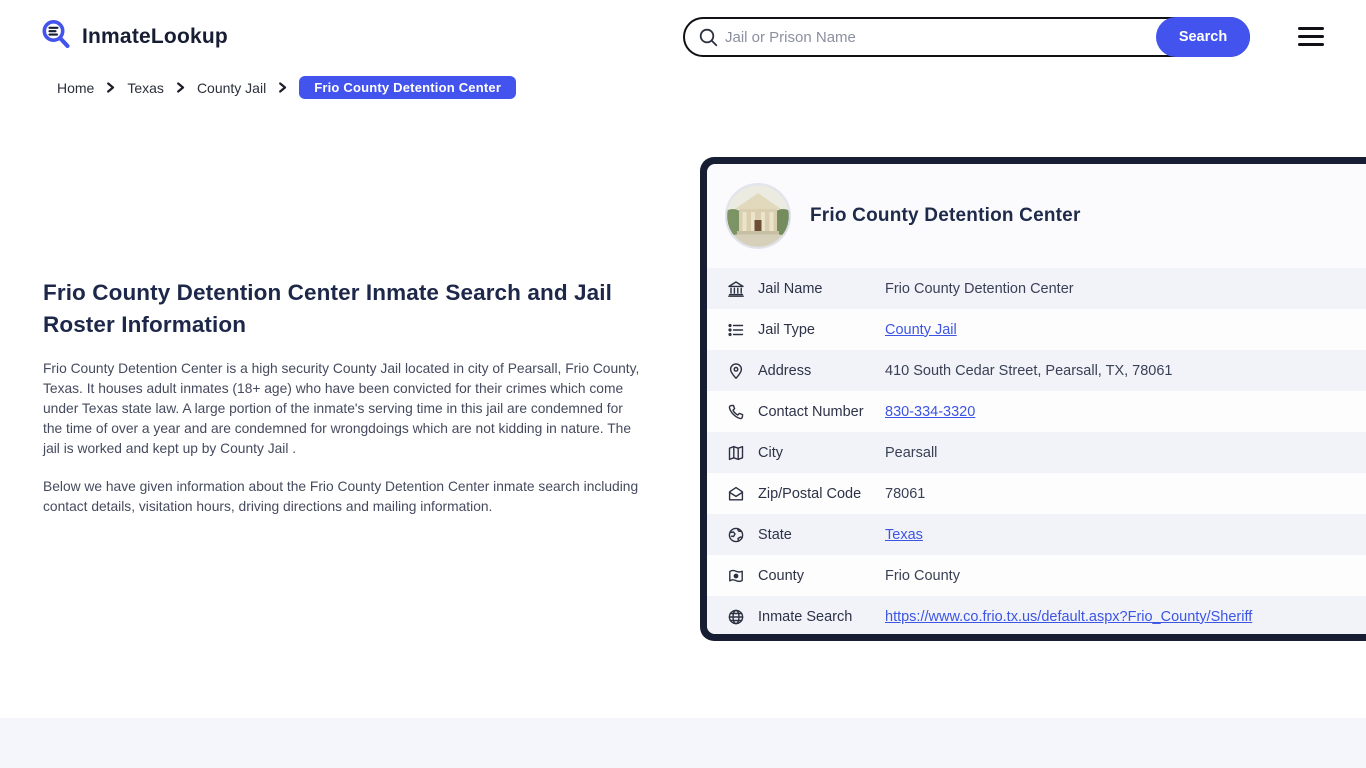 This screenshot has height=768, width=1366. What do you see at coordinates (922, 575) in the screenshot?
I see `row-value: Frio County` at bounding box center [922, 575].